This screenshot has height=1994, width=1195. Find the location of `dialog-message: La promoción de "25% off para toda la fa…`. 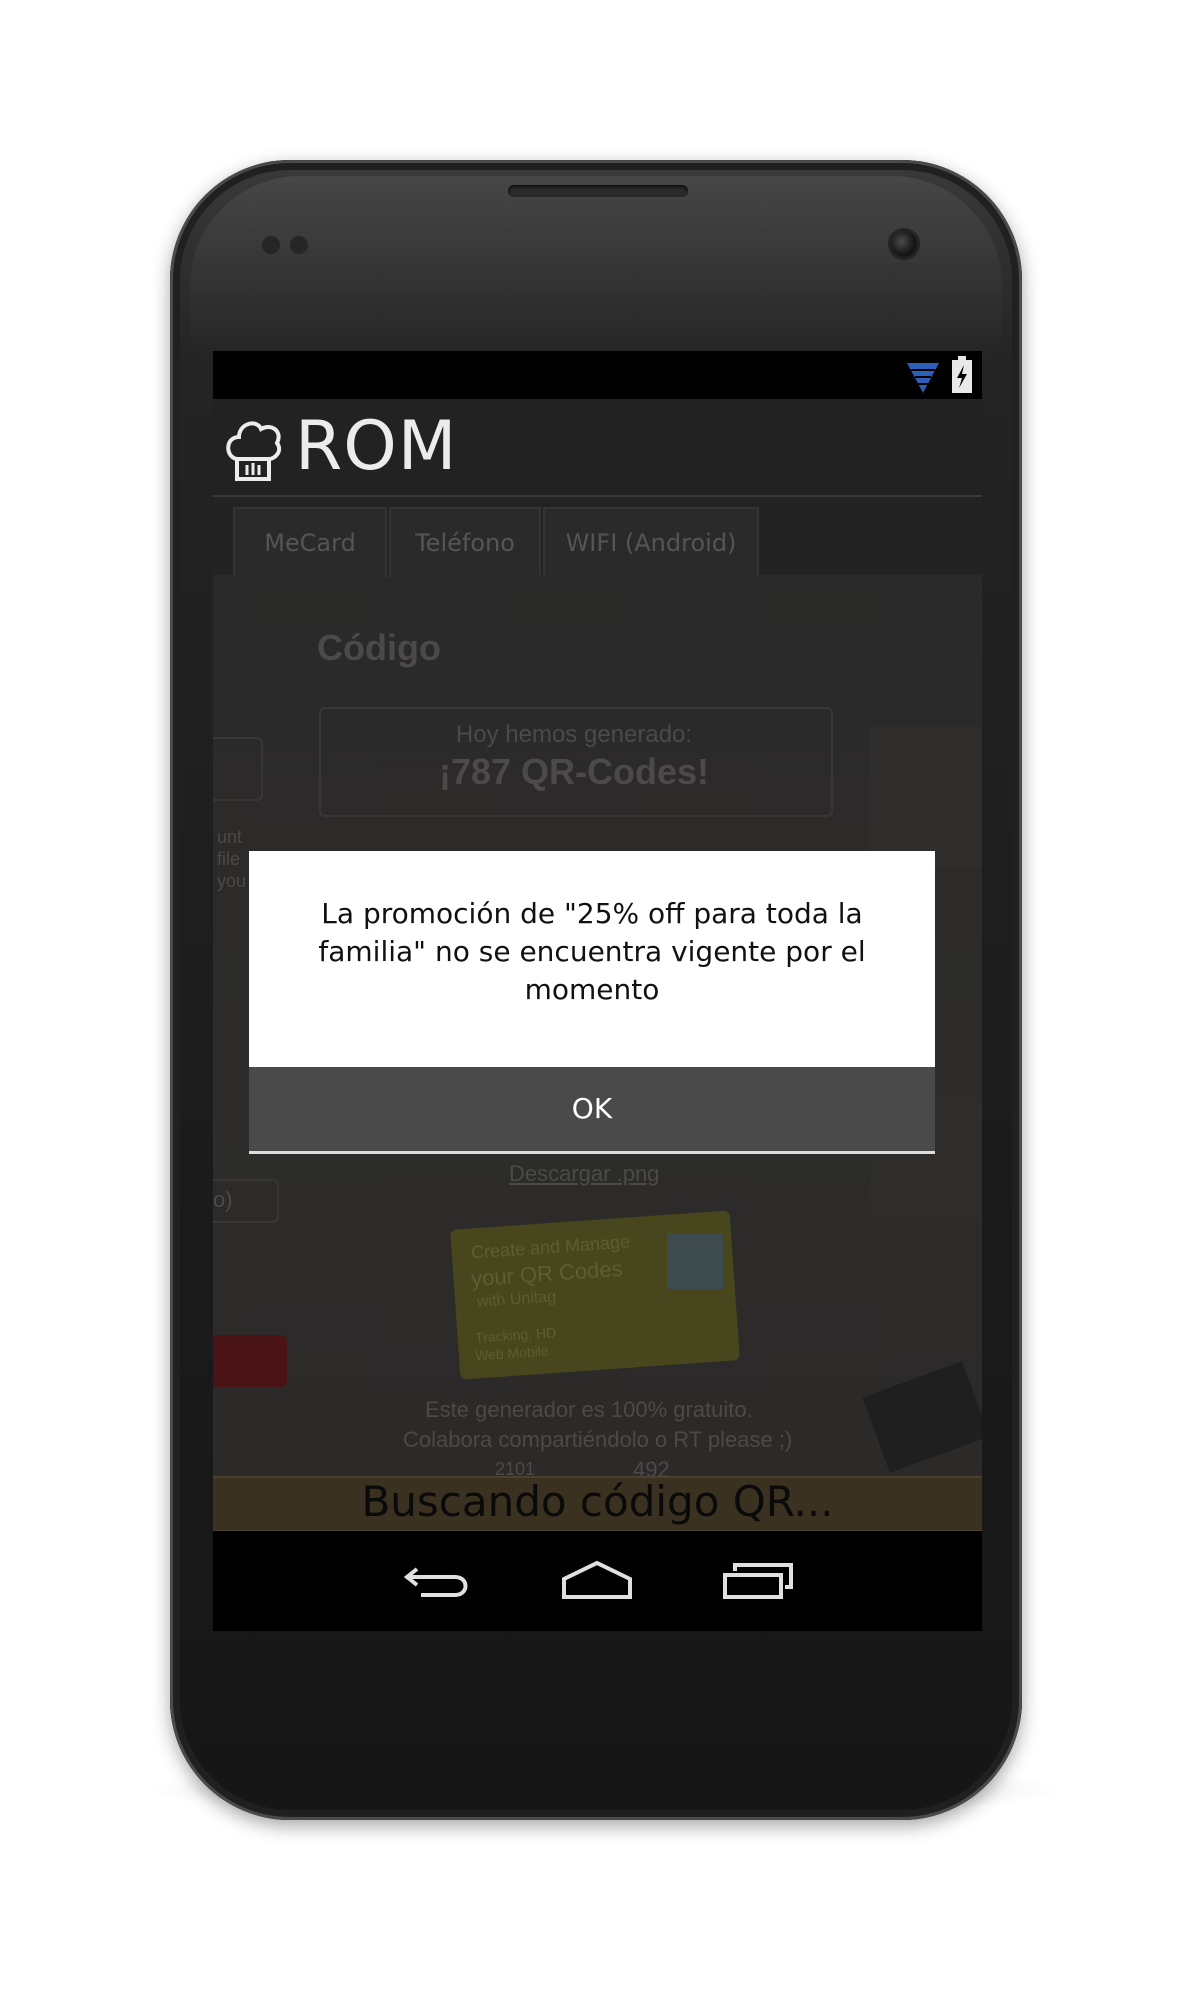

dialog-message: La promoción de "25% off para toda la fa… is located at coordinates (592, 951).